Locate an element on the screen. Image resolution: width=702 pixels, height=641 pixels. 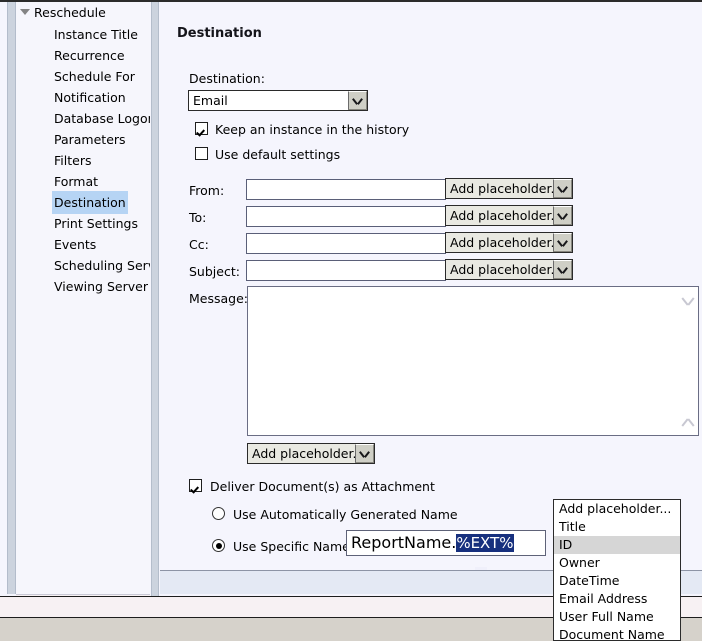
dropdown-option-datetime: DateTime is located at coordinates (617, 581).